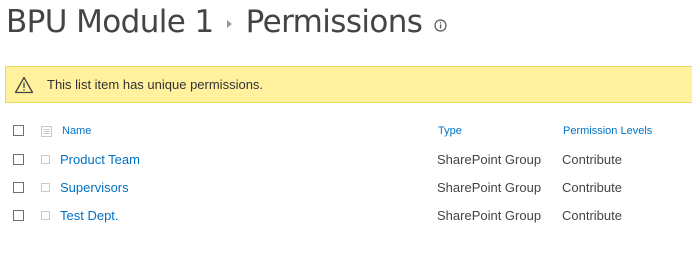 The height and width of the screenshot is (259, 692). Describe the element at coordinates (607, 131) in the screenshot. I see `column-header-permission-levels: Permission Levels` at that location.